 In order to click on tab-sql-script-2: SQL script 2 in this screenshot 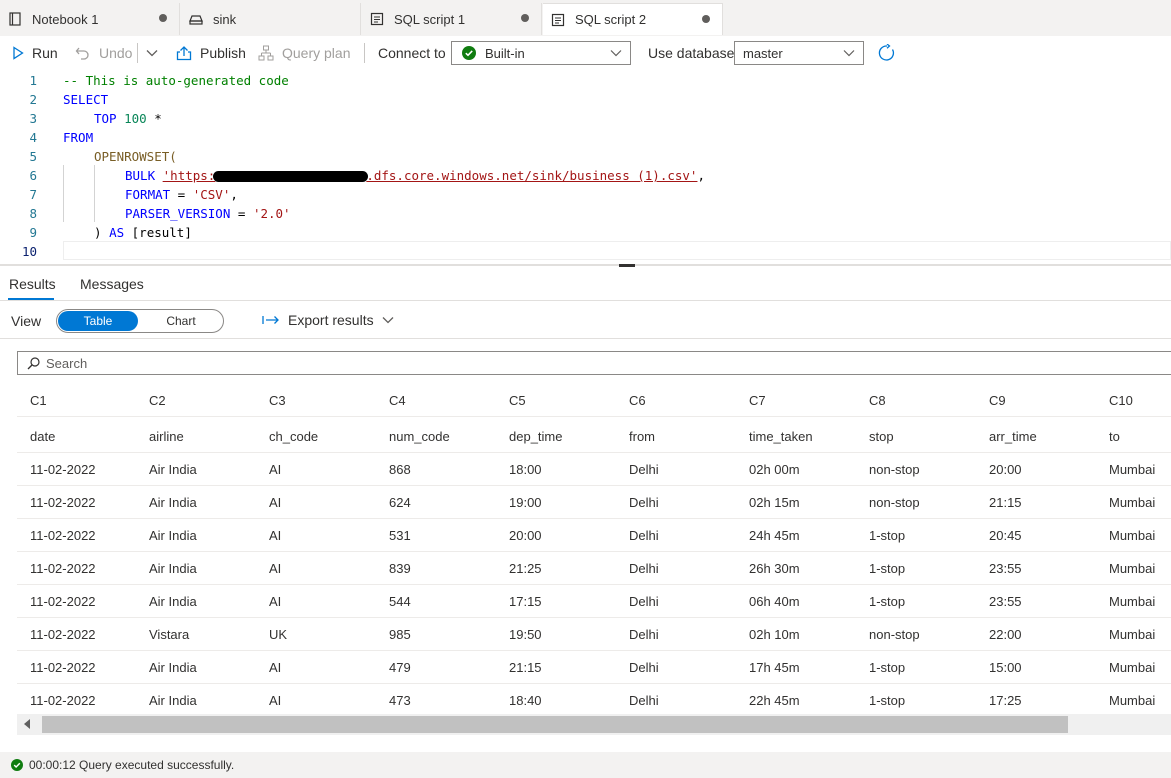, I will do `click(633, 19)`.